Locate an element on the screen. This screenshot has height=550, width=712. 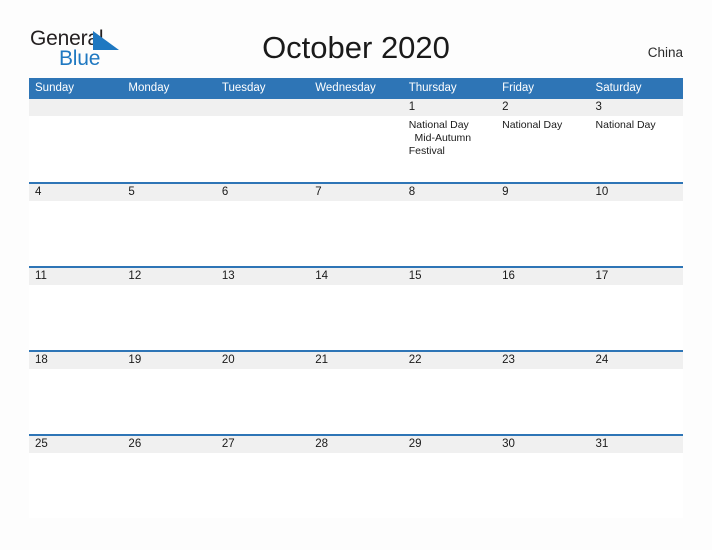
calendar-week-dates: 18 19 20 21 22 23 24 is located at coordinates (356, 359).